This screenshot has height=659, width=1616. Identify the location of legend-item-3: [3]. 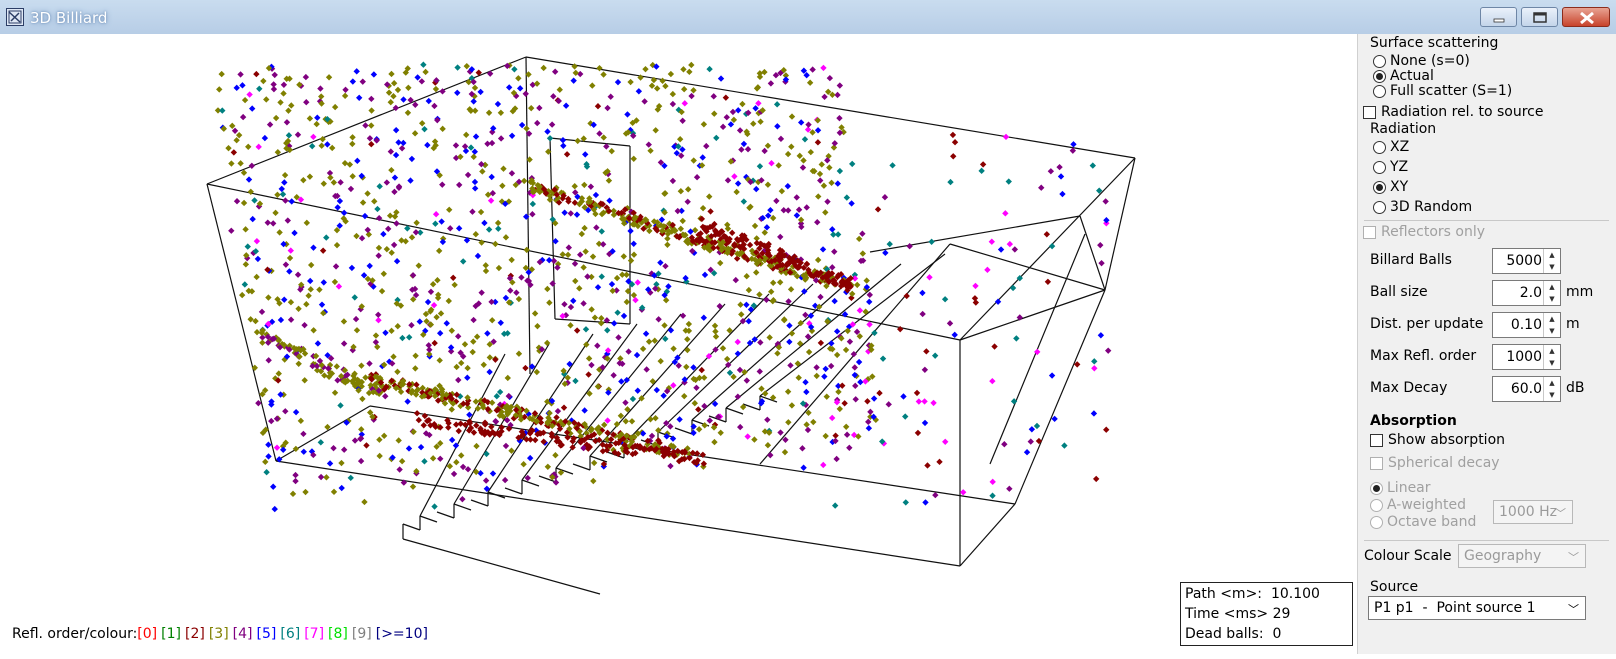
(218, 634).